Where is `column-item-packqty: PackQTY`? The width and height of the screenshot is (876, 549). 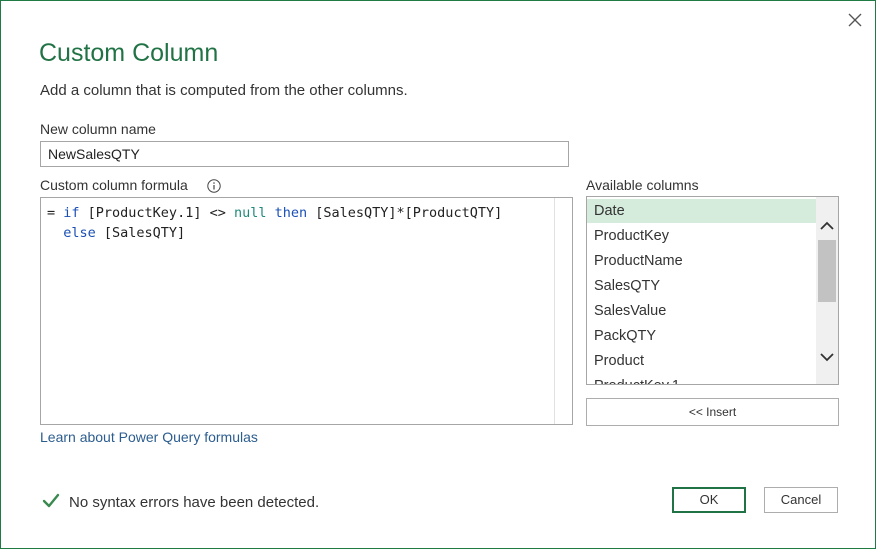
column-item-packqty: PackQTY is located at coordinates (701, 336).